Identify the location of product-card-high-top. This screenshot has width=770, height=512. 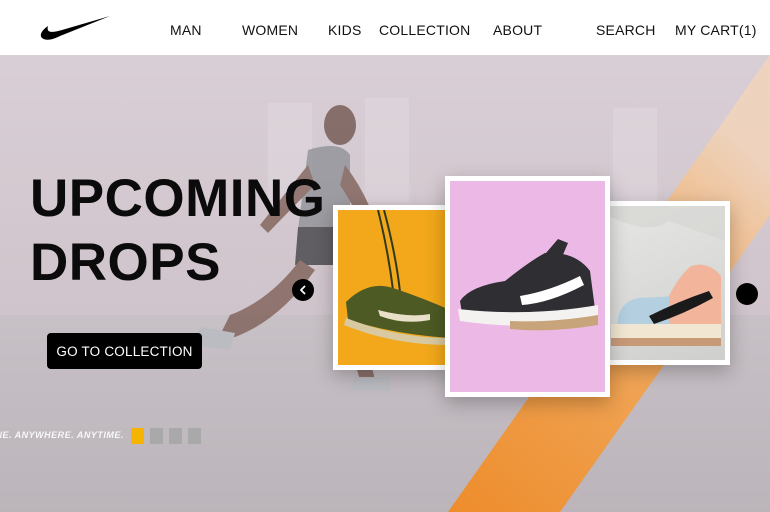
(667, 283).